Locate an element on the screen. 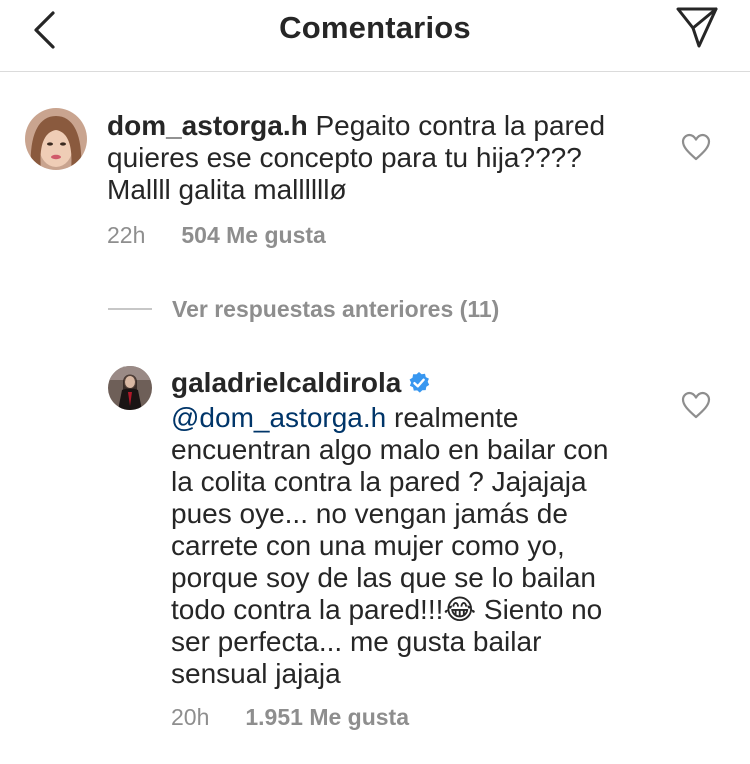  comment-time: 22h is located at coordinates (126, 235).